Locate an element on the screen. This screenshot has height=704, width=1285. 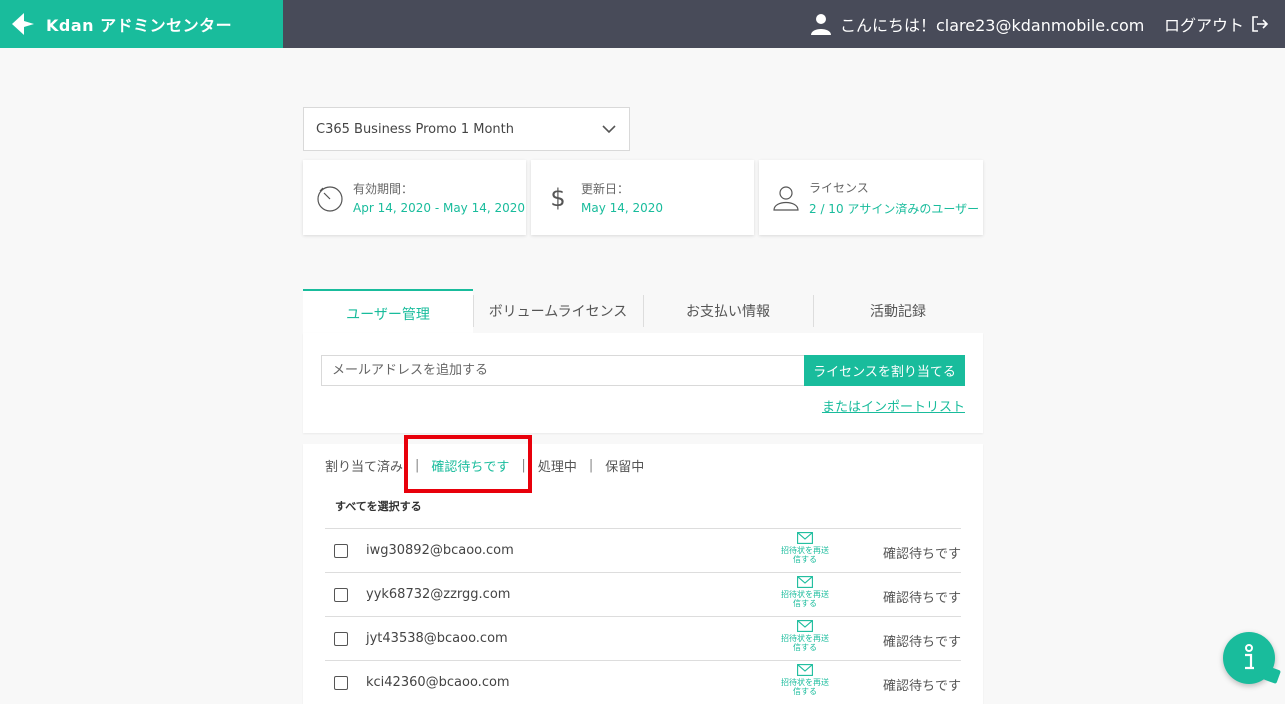
tab-activity-log: 活動記録 is located at coordinates (898, 311).